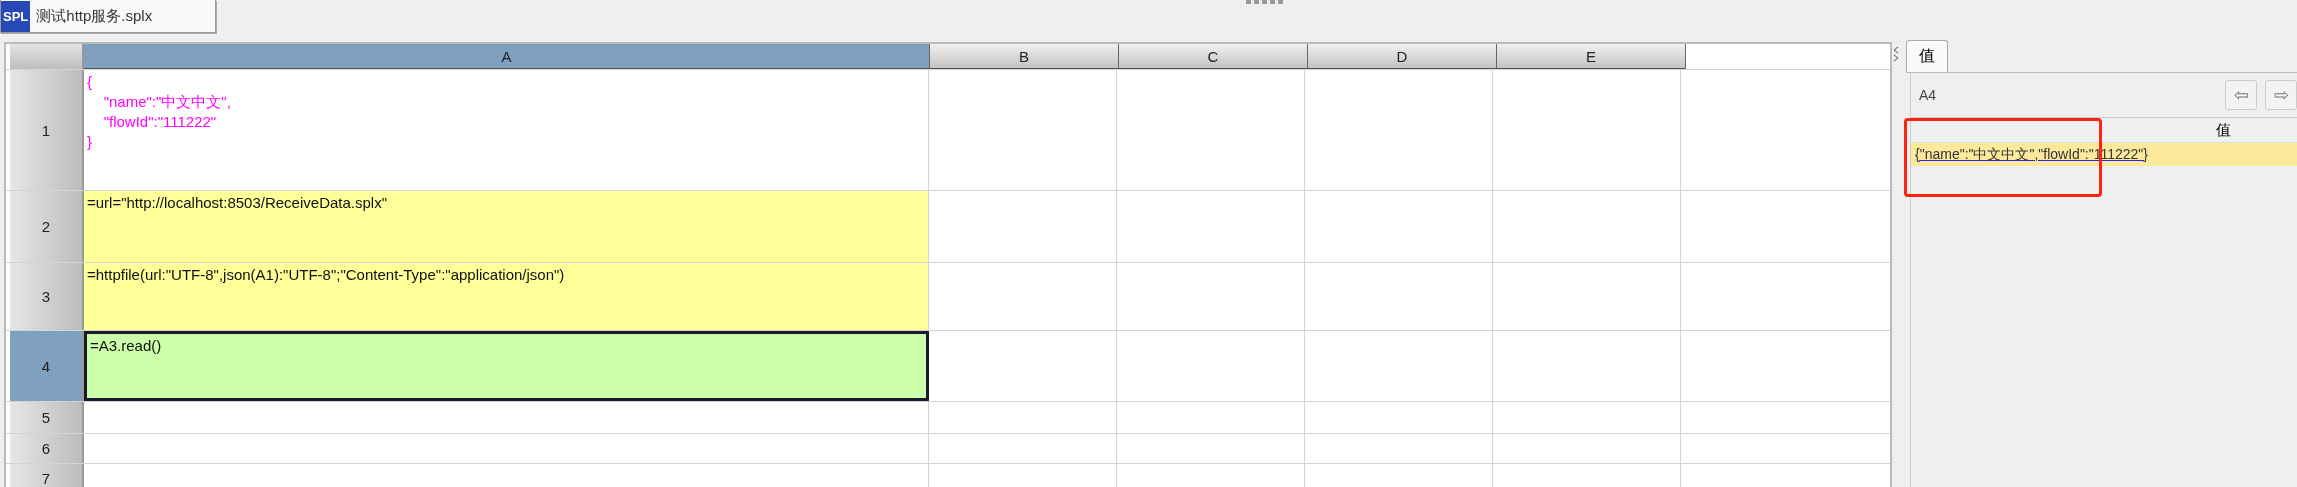 Image resolution: width=2297 pixels, height=487 pixels. I want to click on row-header: 2, so click(47, 226).